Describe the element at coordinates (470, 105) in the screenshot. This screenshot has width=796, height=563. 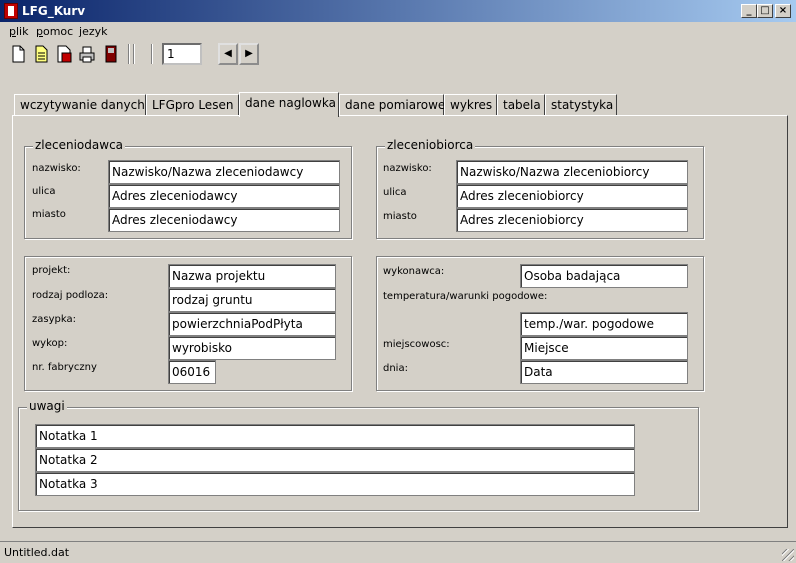
I see `tab-wykres: wykres` at that location.